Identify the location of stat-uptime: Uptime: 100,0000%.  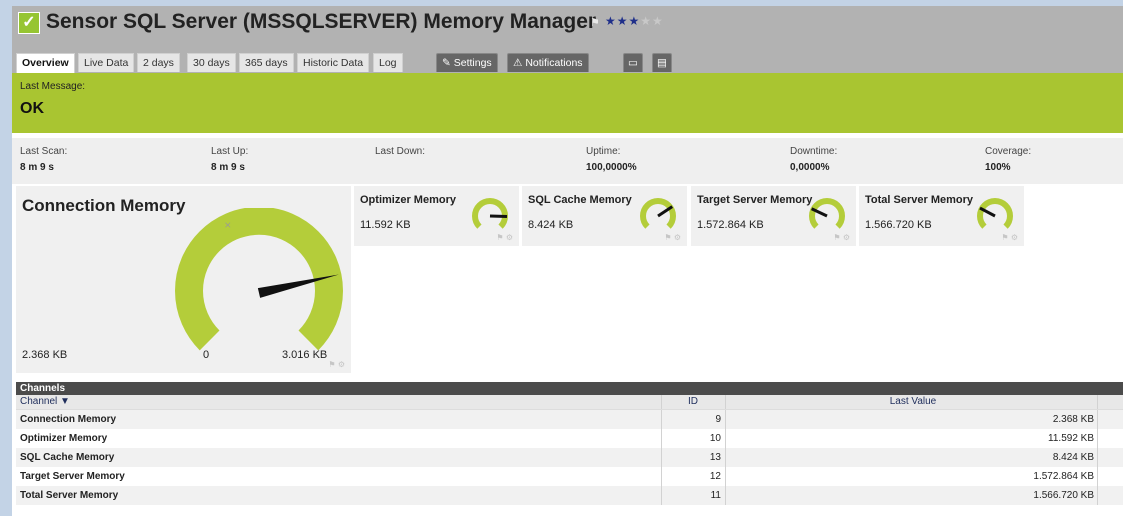
(611, 160).